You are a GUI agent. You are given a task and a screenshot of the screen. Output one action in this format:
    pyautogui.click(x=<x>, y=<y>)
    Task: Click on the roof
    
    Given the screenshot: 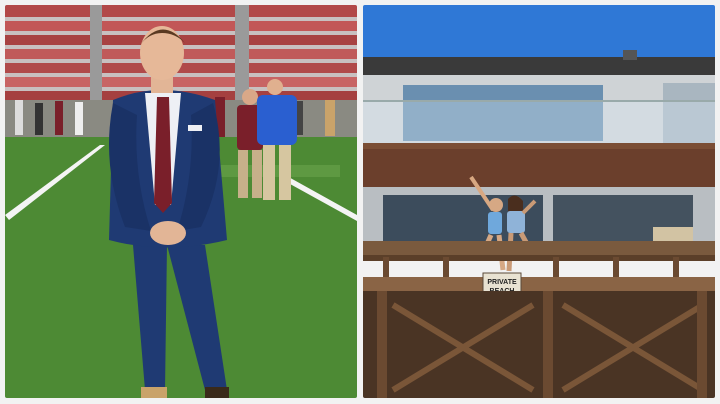 What is the action you would take?
    pyautogui.click(x=539, y=66)
    